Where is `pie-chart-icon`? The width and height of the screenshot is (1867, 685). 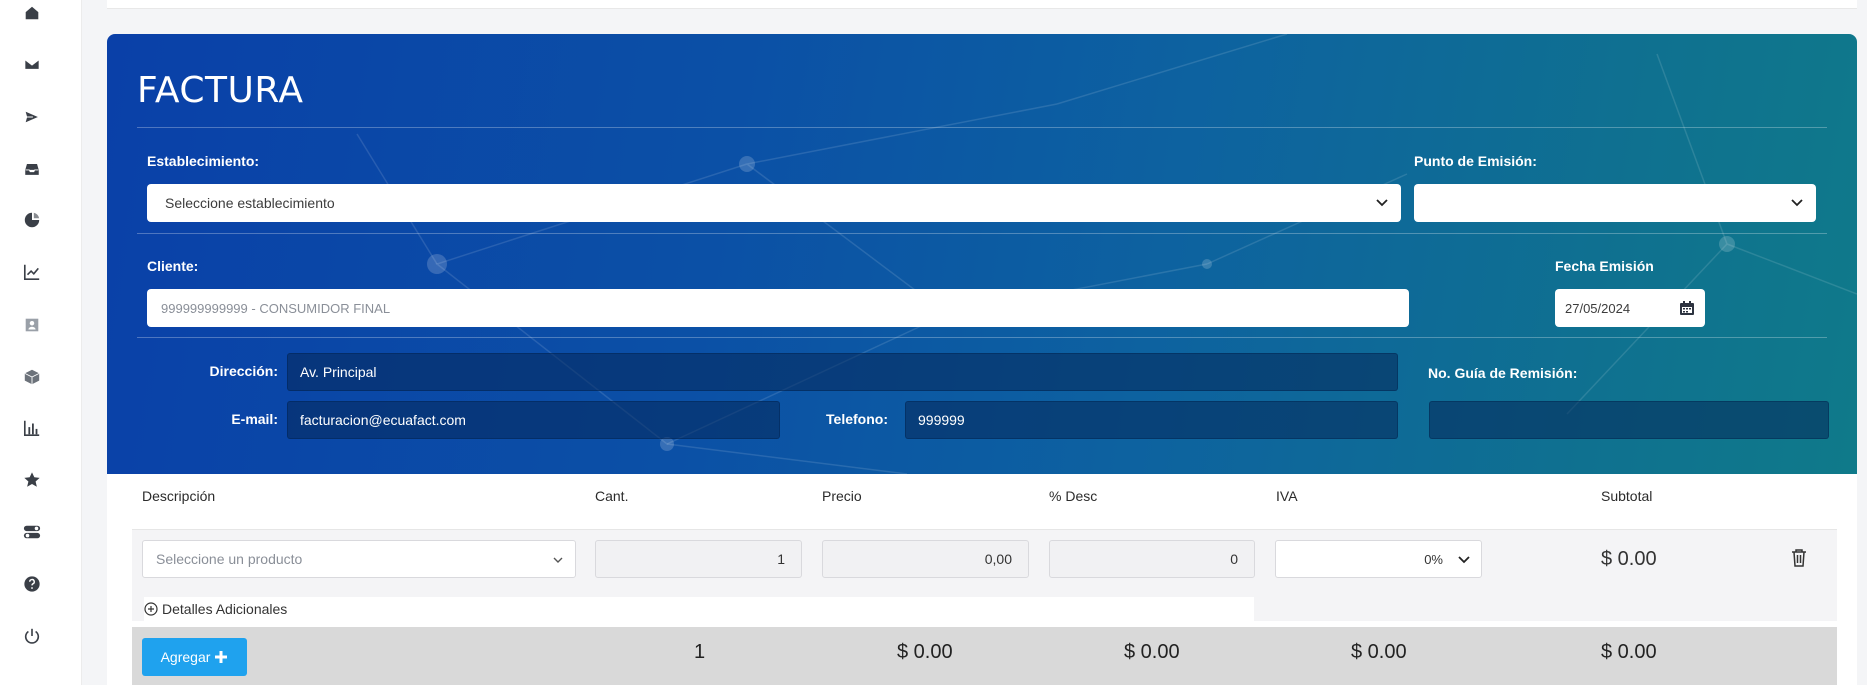
pie-chart-icon is located at coordinates (32, 220).